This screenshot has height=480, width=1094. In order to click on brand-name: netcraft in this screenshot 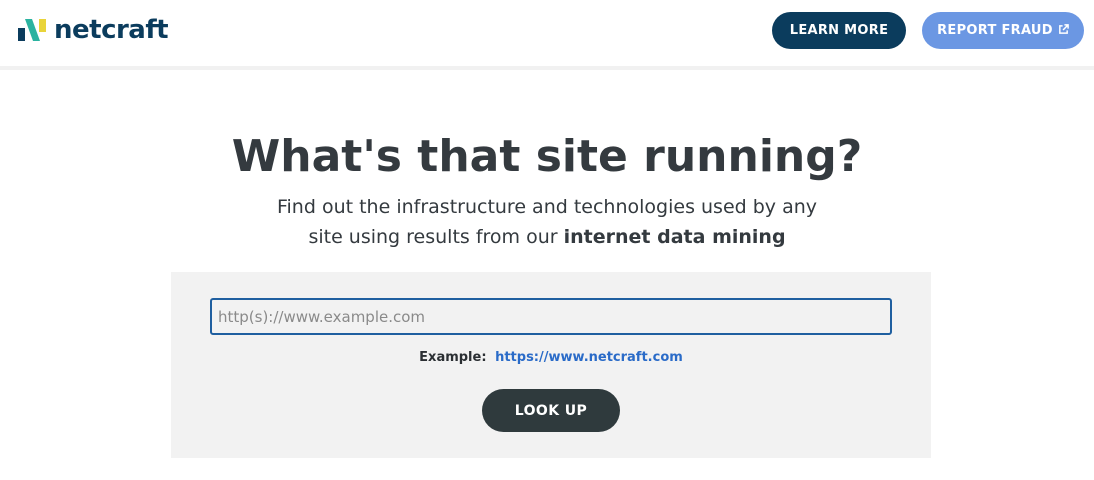, I will do `click(111, 30)`.